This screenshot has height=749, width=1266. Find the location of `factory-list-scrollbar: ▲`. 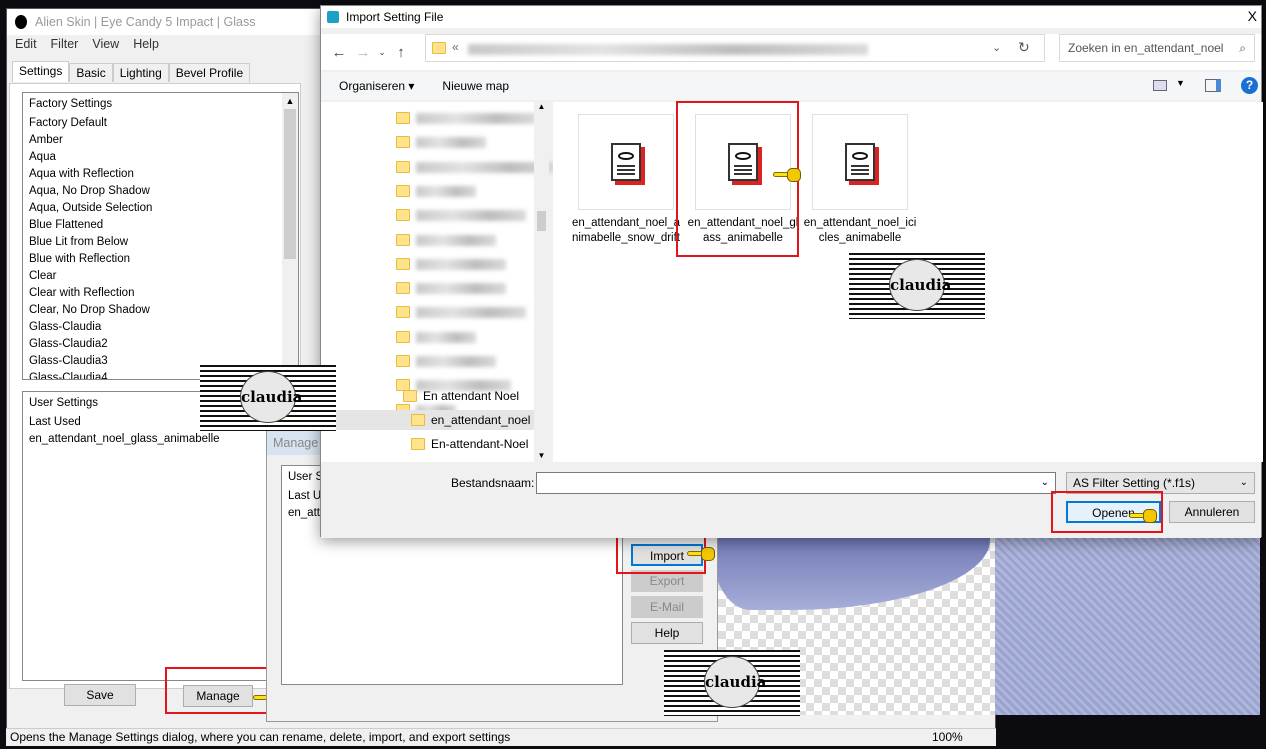

factory-list-scrollbar: ▲ is located at coordinates (290, 236).